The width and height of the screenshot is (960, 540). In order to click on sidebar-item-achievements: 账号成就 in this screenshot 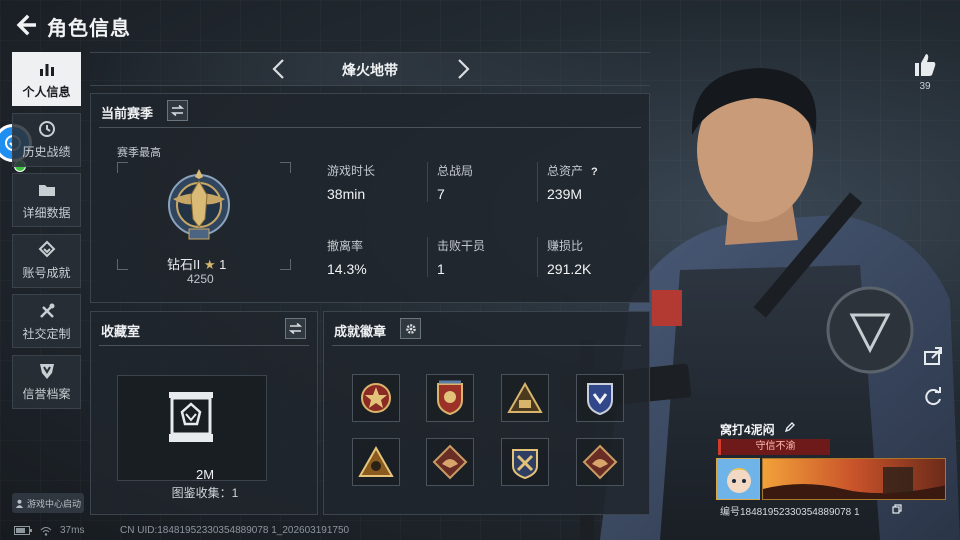, I will do `click(46, 260)`.